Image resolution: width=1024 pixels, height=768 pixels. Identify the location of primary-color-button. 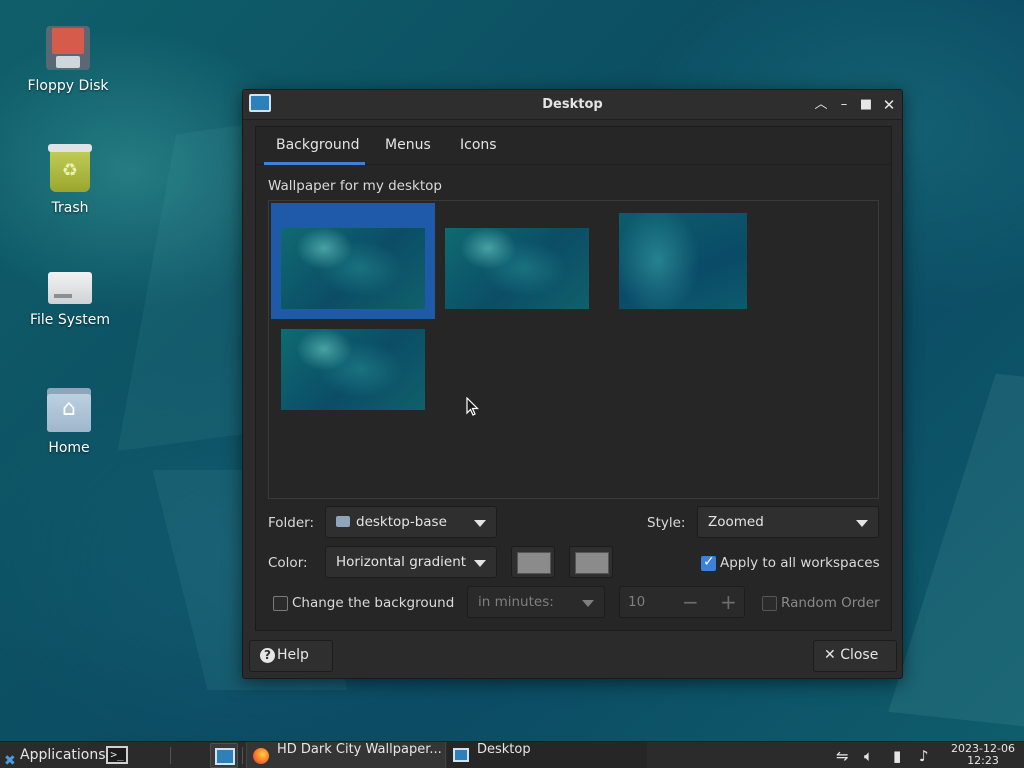
(533, 562).